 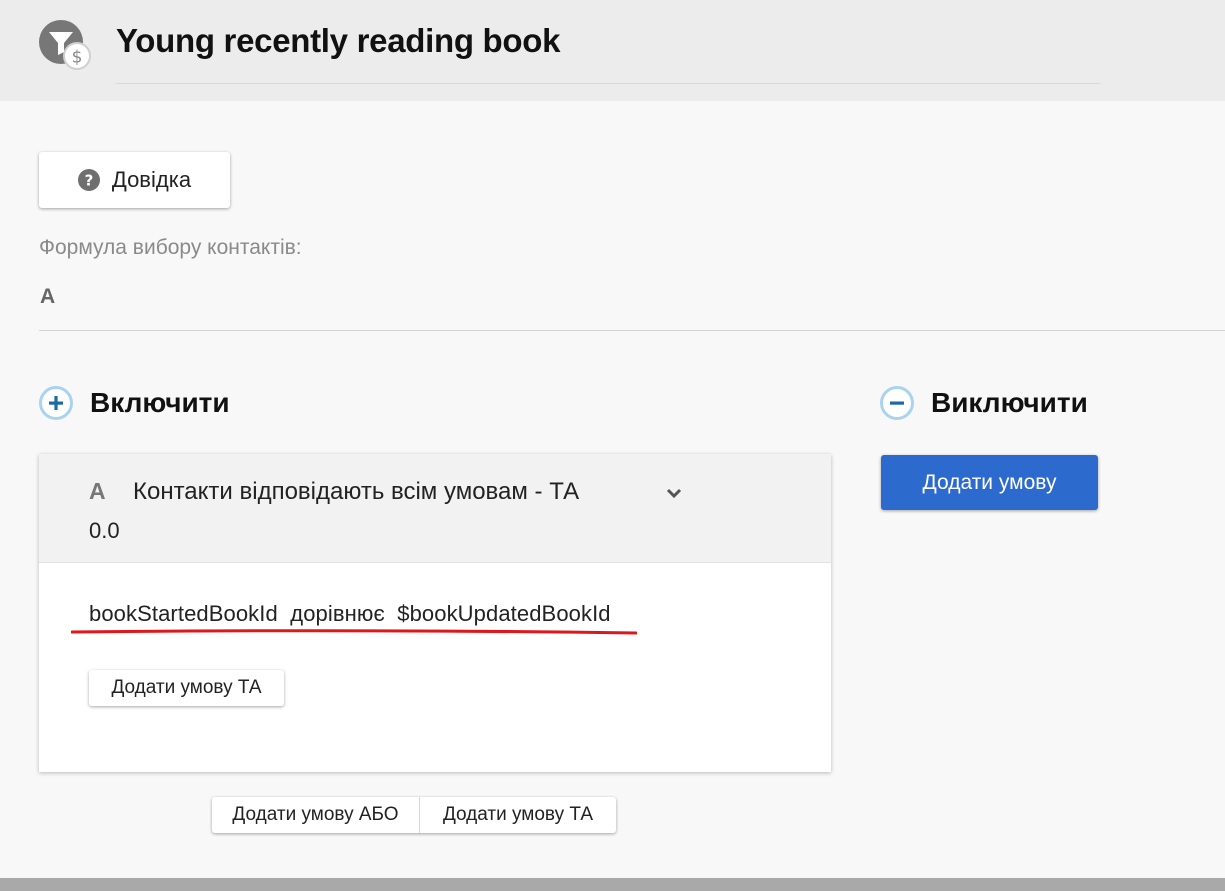 I want to click on group-title: Контакти відповідають всім умовам - ТА, so click(x=356, y=491).